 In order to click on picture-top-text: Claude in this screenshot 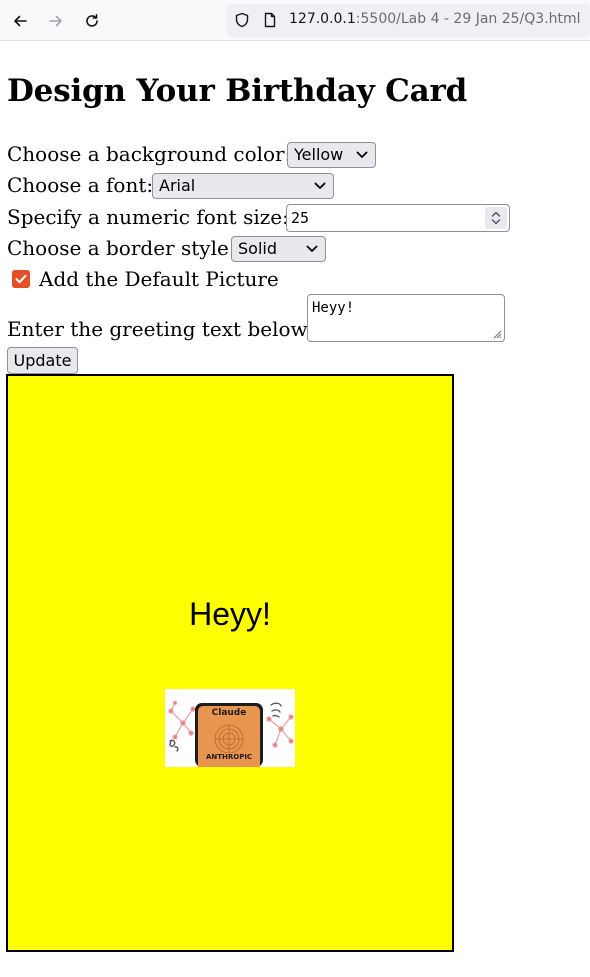, I will do `click(229, 713)`.